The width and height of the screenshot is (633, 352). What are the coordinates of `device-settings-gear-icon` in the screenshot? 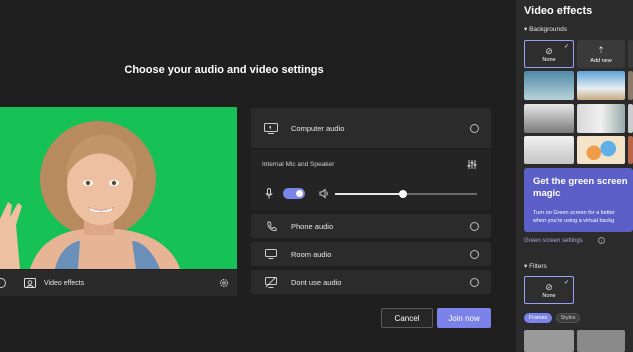 It's located at (224, 283).